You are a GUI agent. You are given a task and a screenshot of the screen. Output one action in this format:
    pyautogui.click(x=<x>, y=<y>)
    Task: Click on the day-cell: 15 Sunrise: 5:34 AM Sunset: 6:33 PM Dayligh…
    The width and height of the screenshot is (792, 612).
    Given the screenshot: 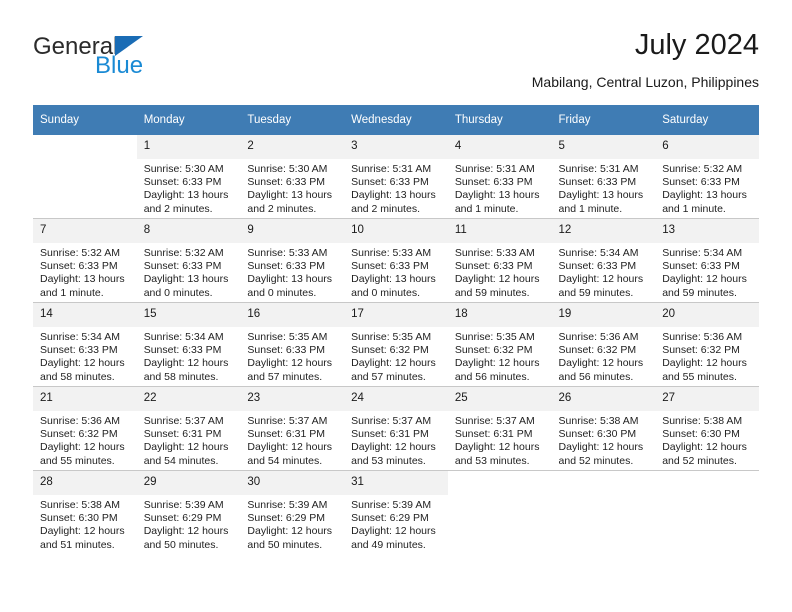 What is the action you would take?
    pyautogui.click(x=188, y=344)
    